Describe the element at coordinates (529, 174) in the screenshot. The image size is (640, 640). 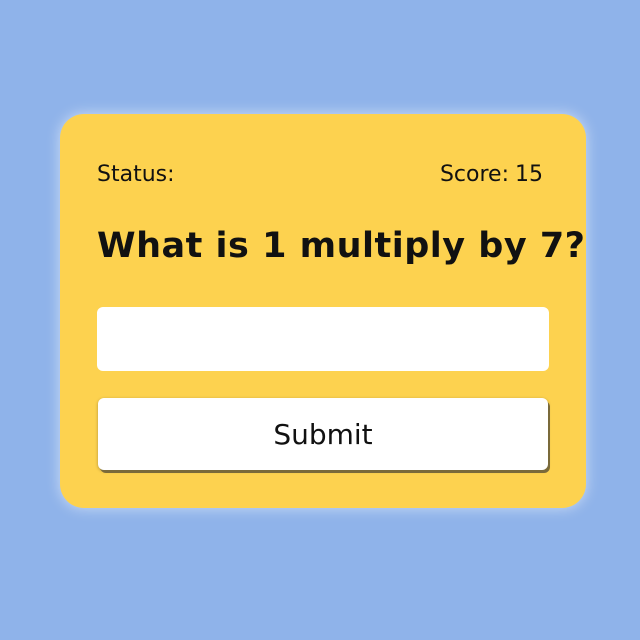
I see `score-value: 15` at that location.